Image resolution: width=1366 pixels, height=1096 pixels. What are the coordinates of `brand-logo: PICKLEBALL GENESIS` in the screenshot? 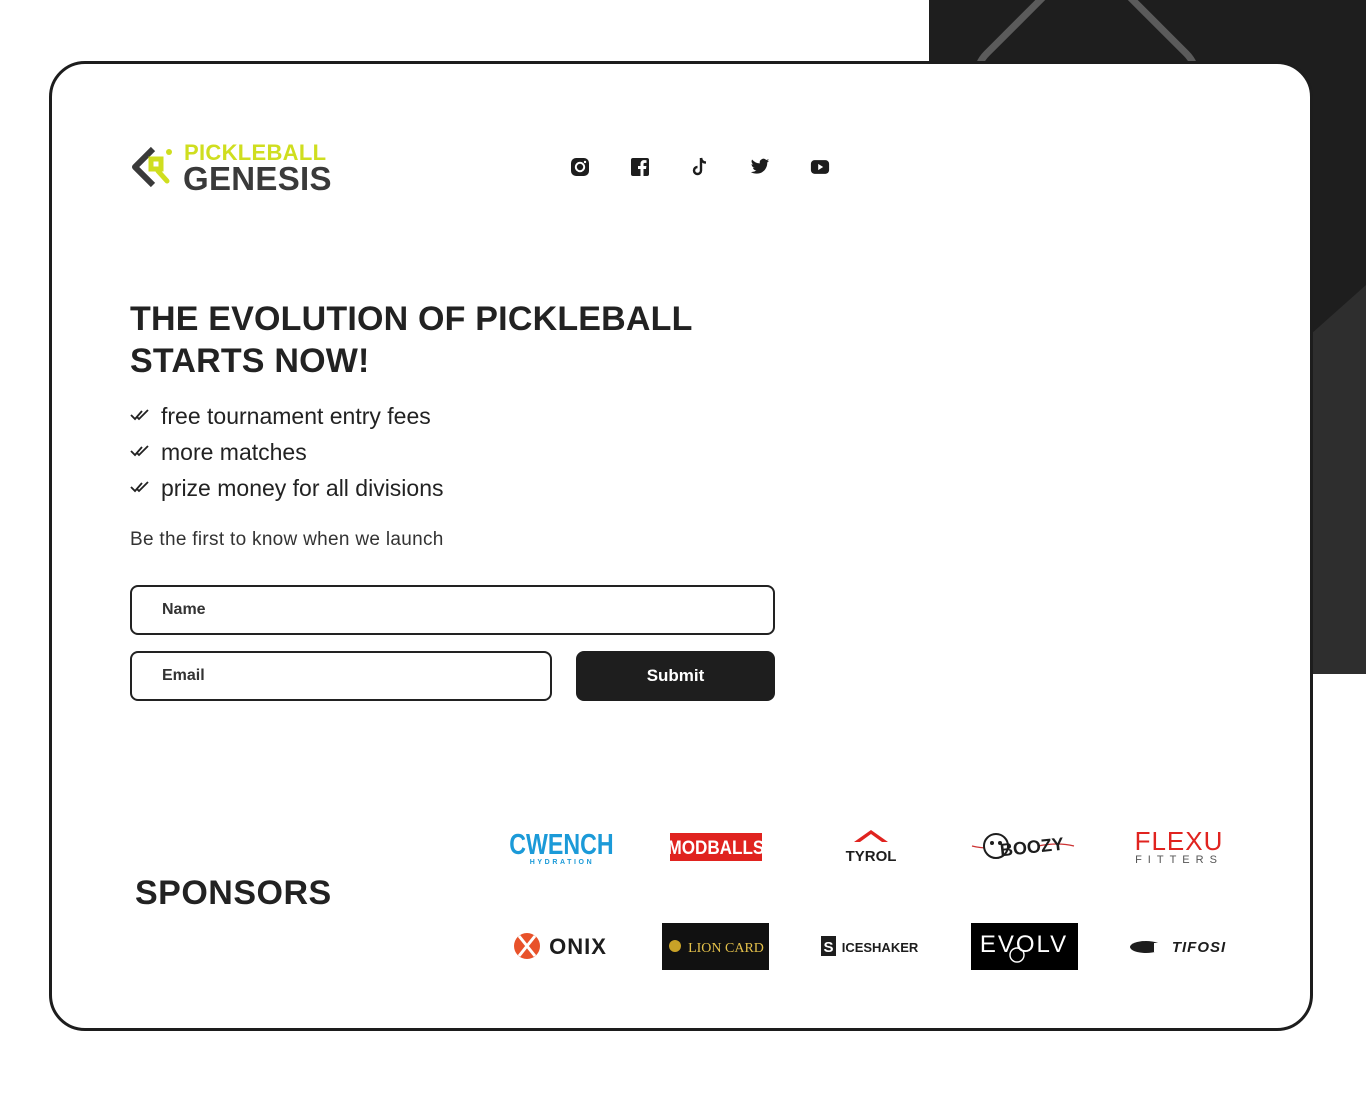 It's located at (236, 170).